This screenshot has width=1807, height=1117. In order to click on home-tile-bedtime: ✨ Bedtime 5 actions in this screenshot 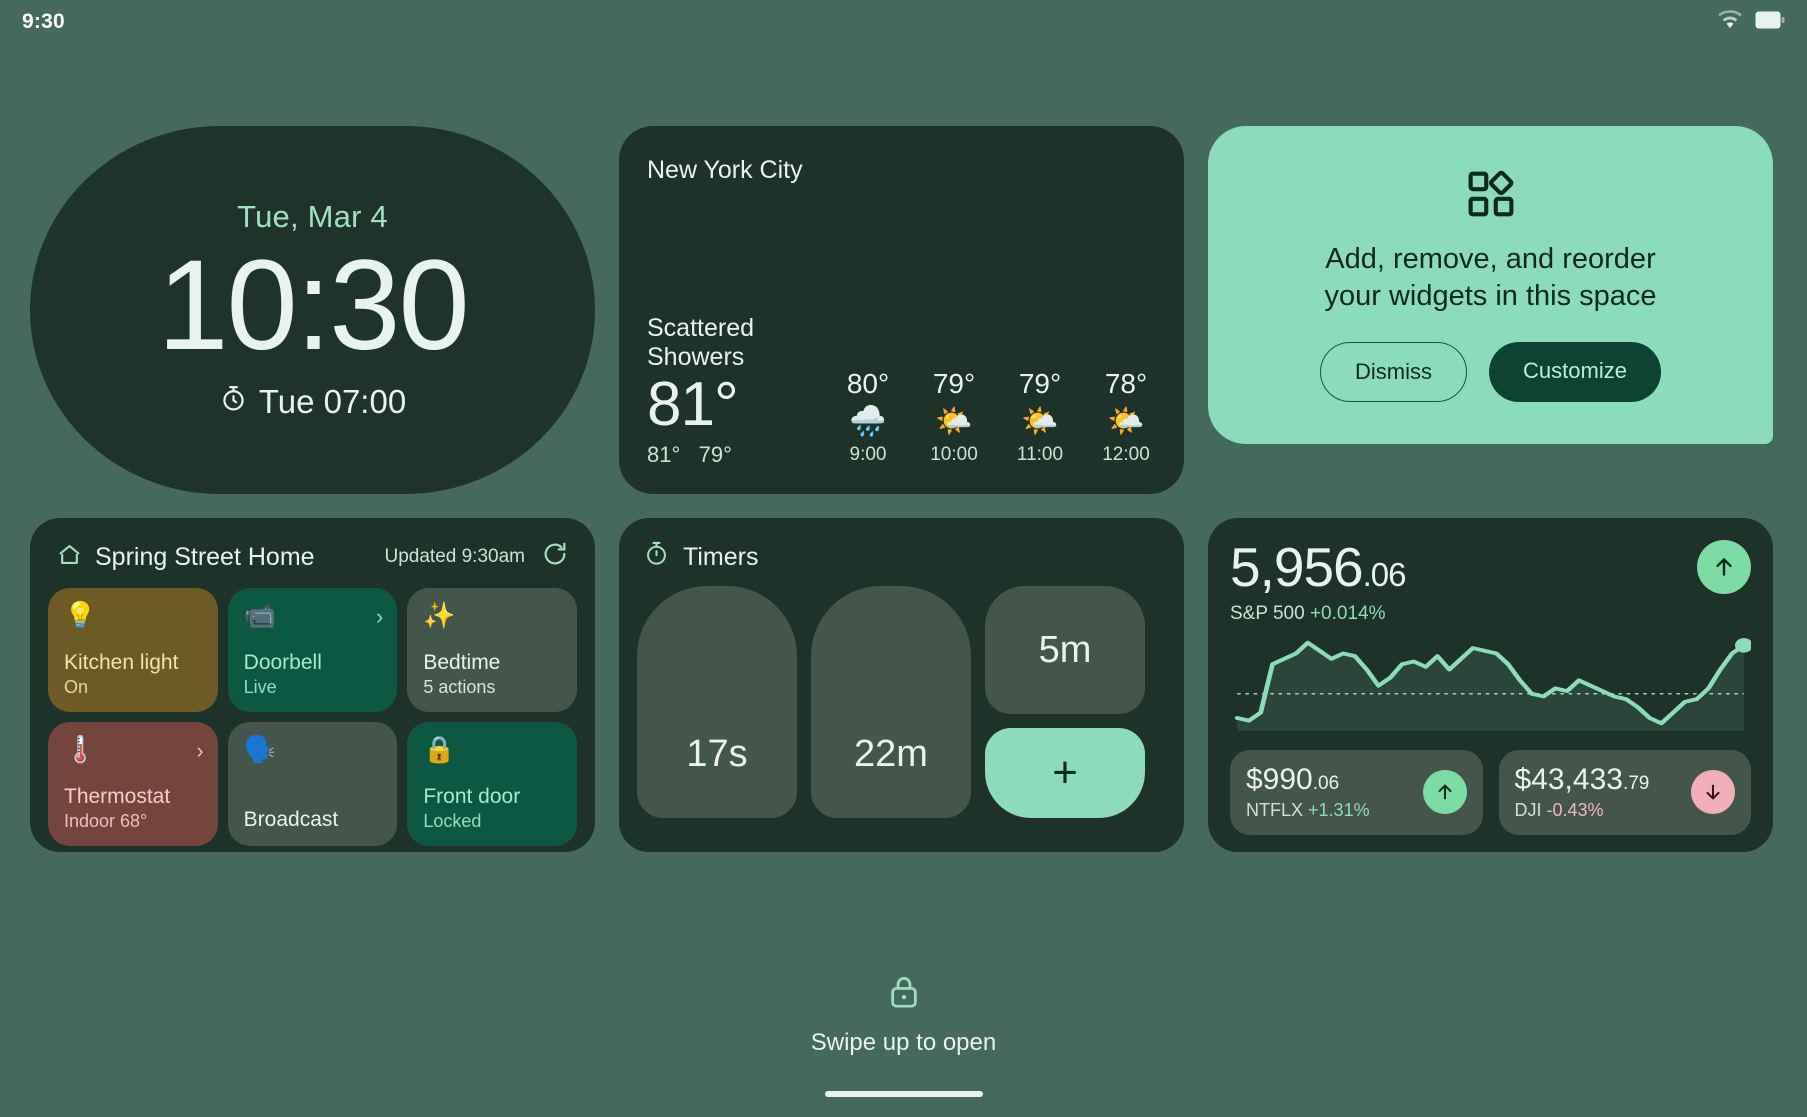, I will do `click(492, 650)`.